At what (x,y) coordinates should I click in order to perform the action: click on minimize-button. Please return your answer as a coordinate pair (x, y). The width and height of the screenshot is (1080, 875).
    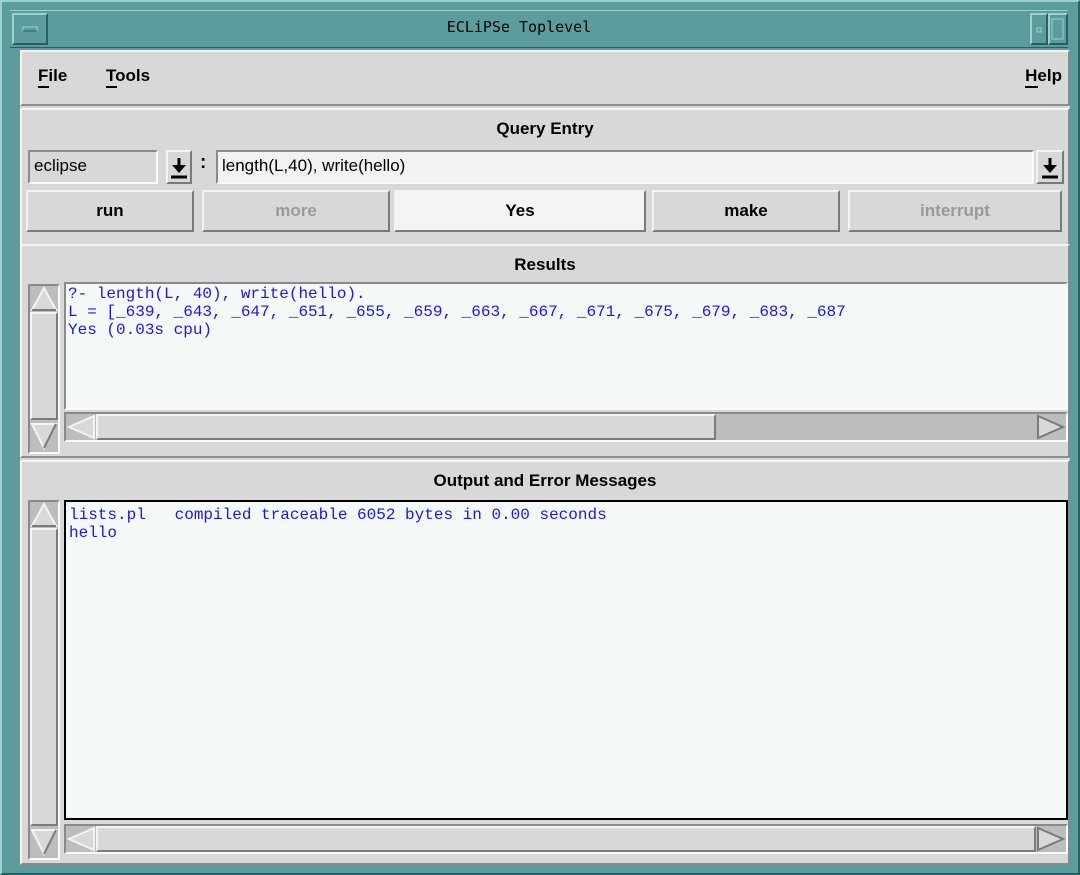
    Looking at the image, I should click on (1039, 29).